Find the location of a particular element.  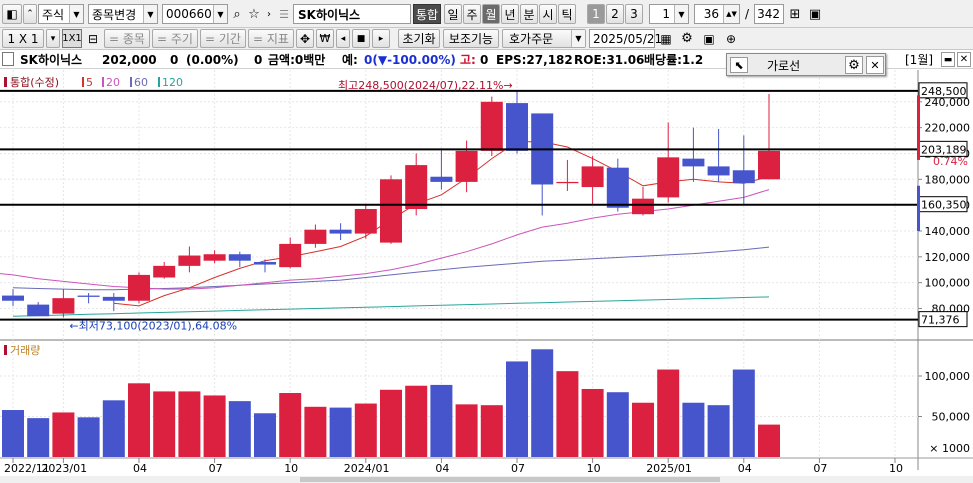

legend-ma-label: 5 is located at coordinates (89, 82).